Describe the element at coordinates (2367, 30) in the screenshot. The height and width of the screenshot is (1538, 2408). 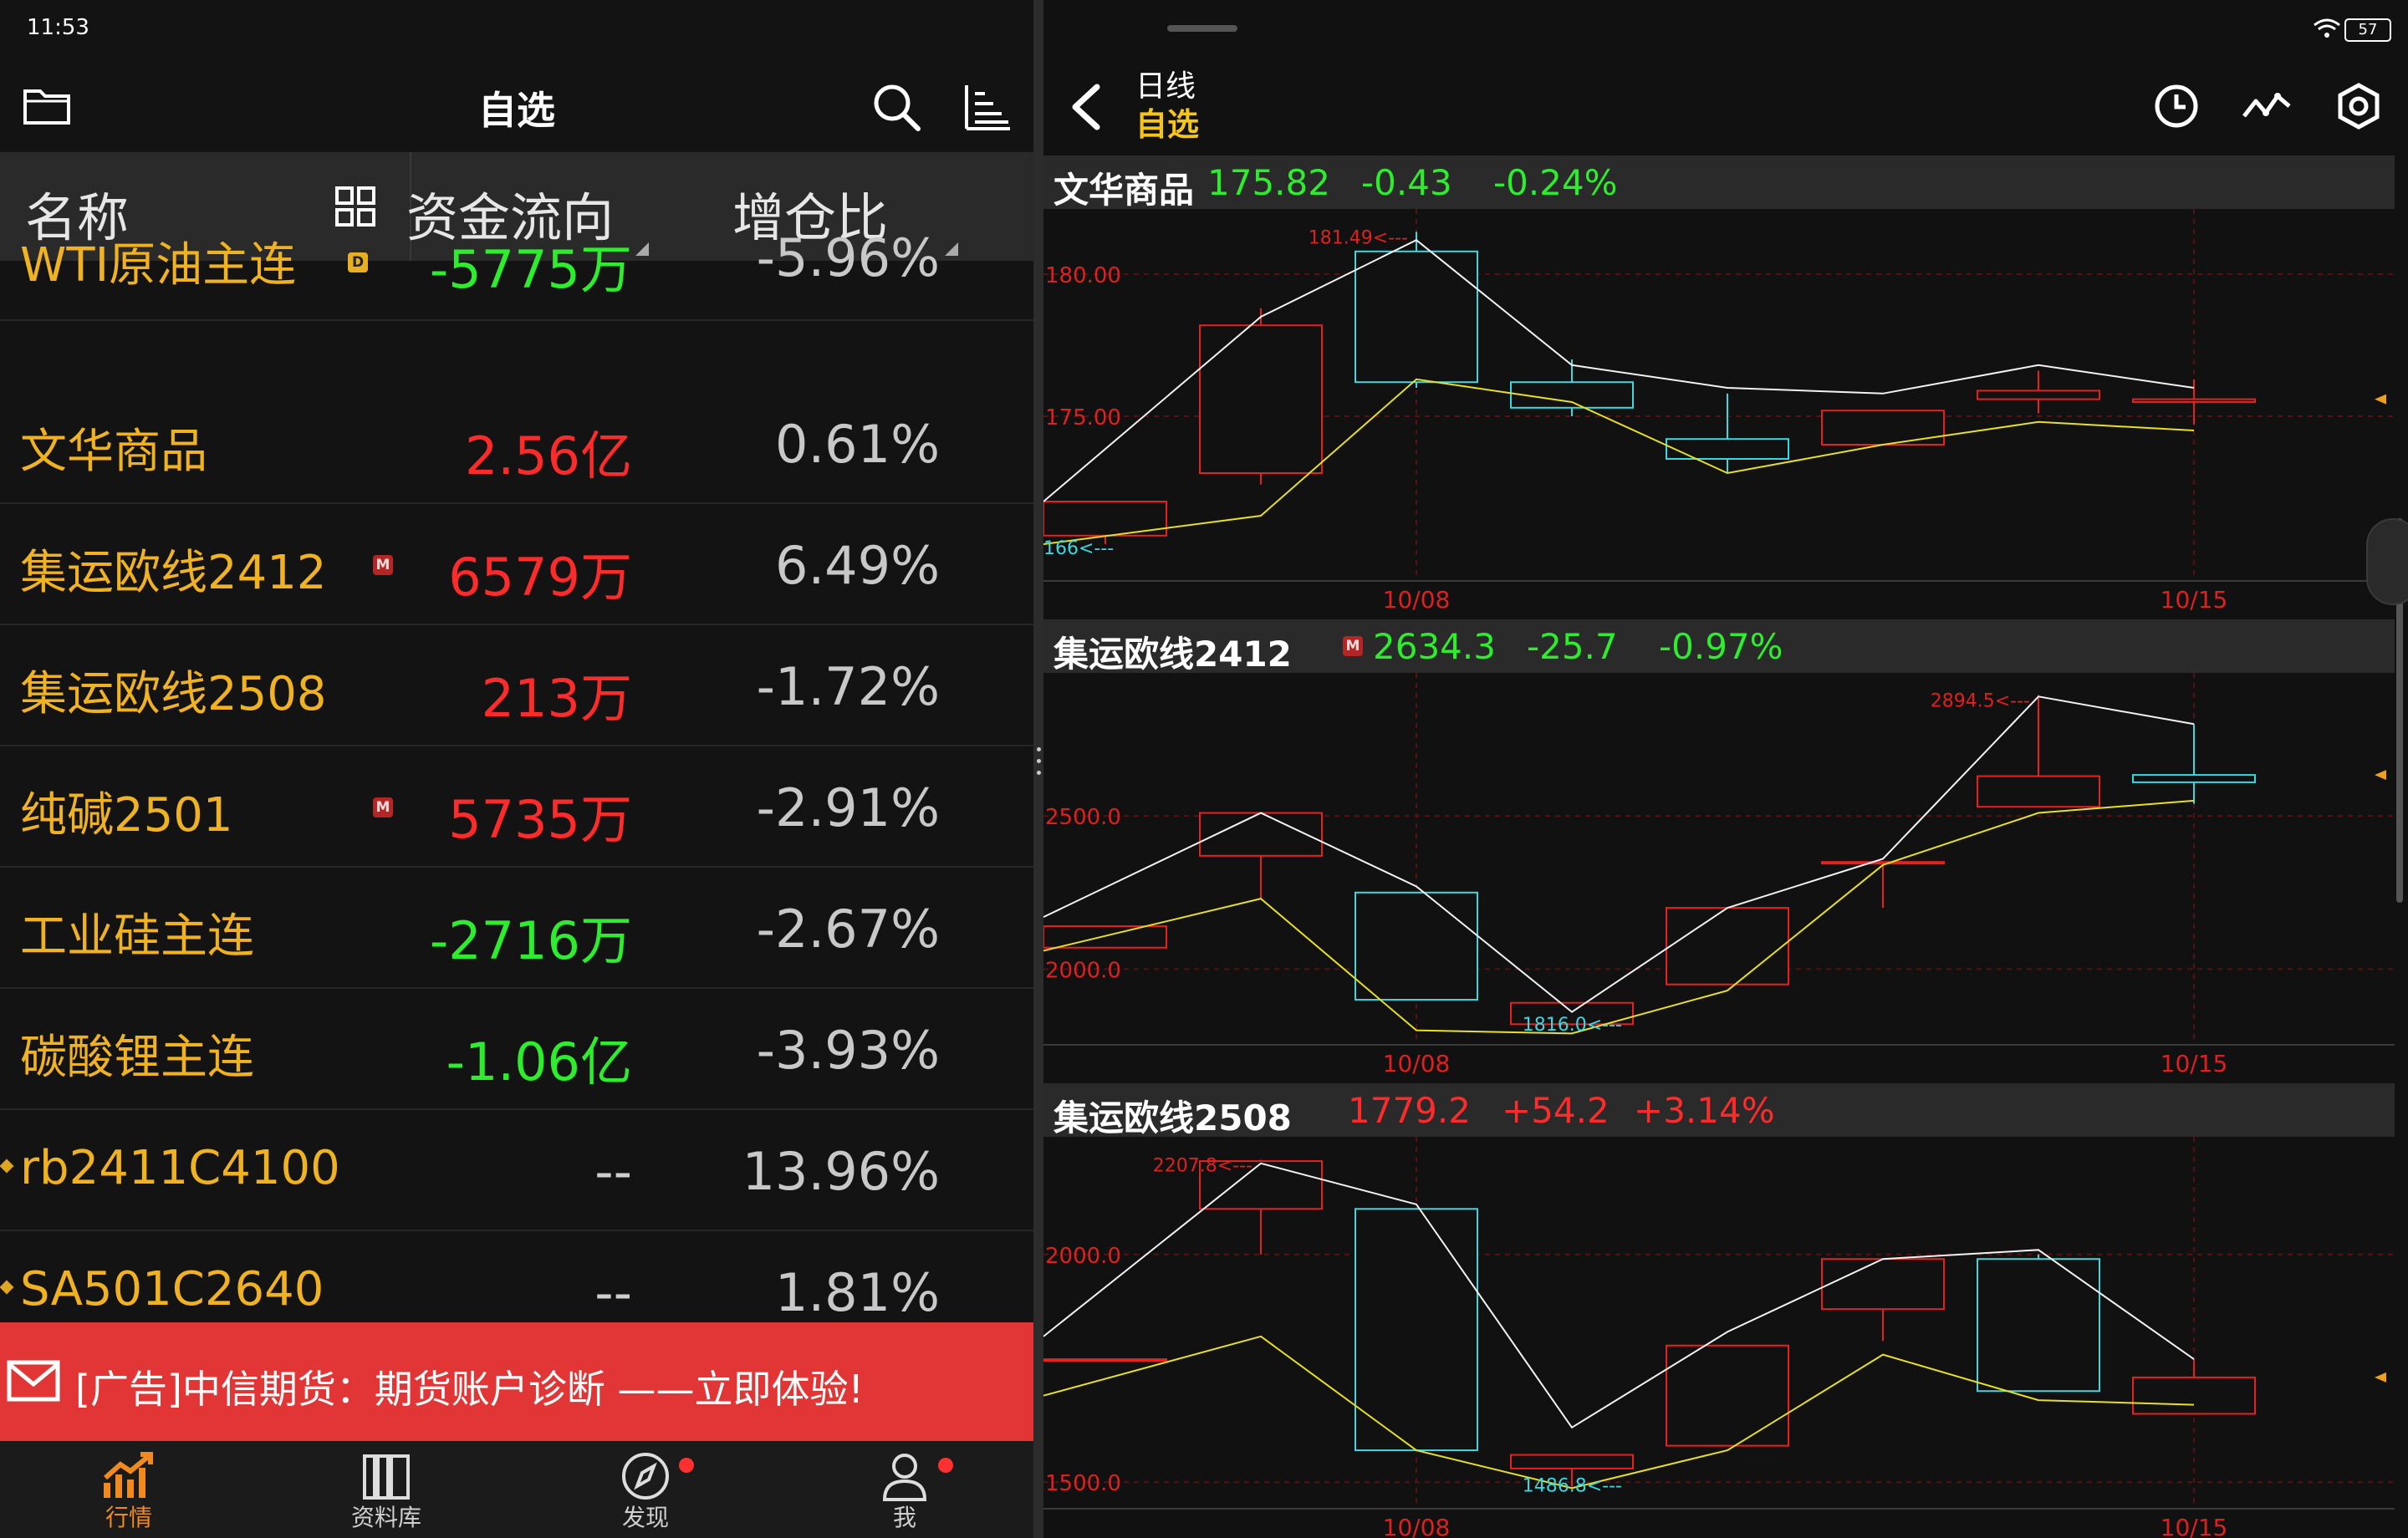
I see `battery-icon: 57` at that location.